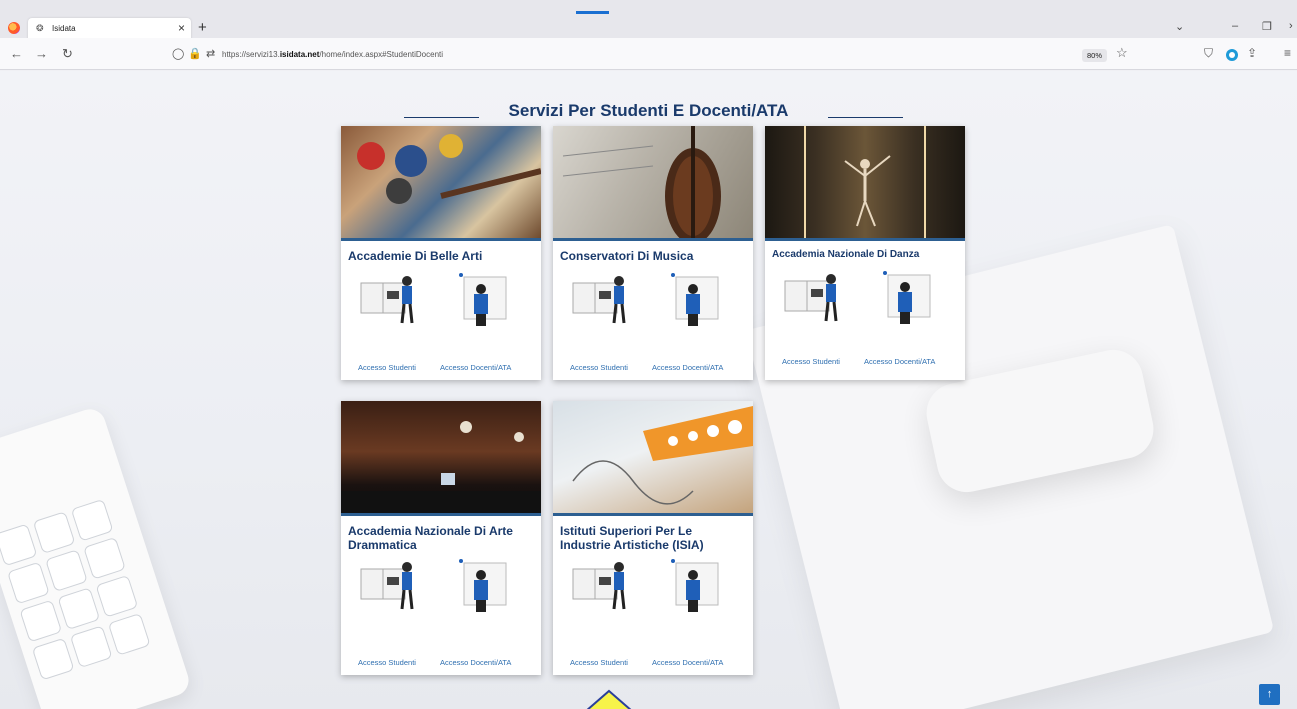 This screenshot has width=1297, height=709. I want to click on section-title: Servizi Per Studenti E Docenti/ATA, so click(648, 110).